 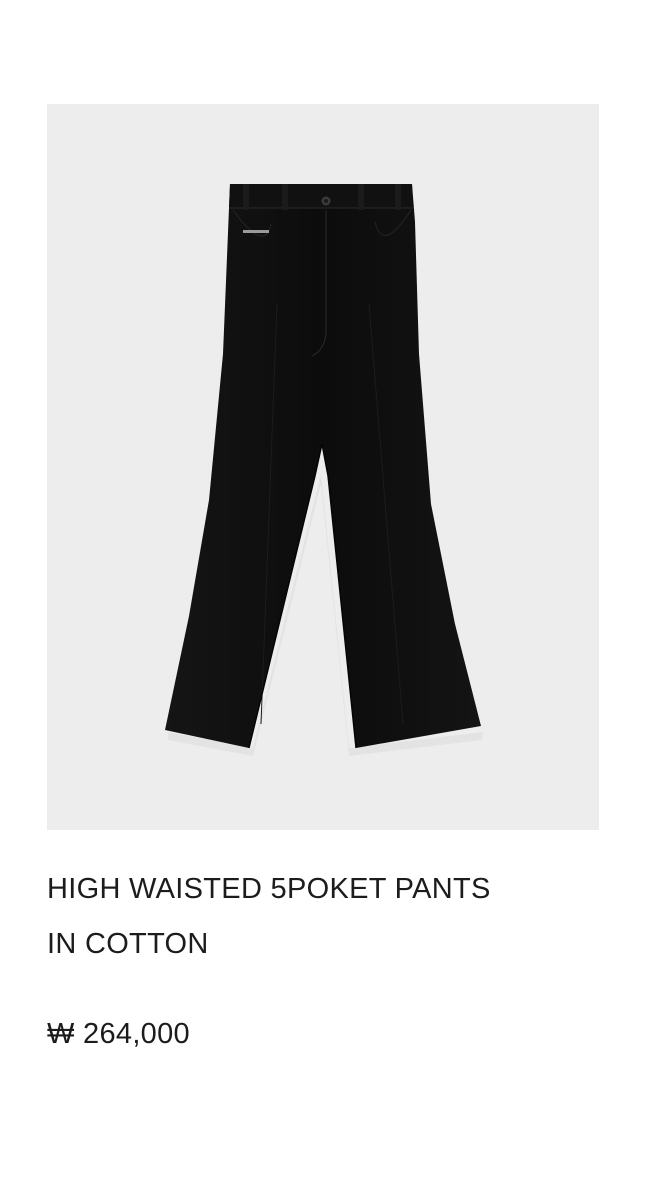 I want to click on product-title-line-1: HIGH WAISTED 5POKET PANTS, so click(x=269, y=889).